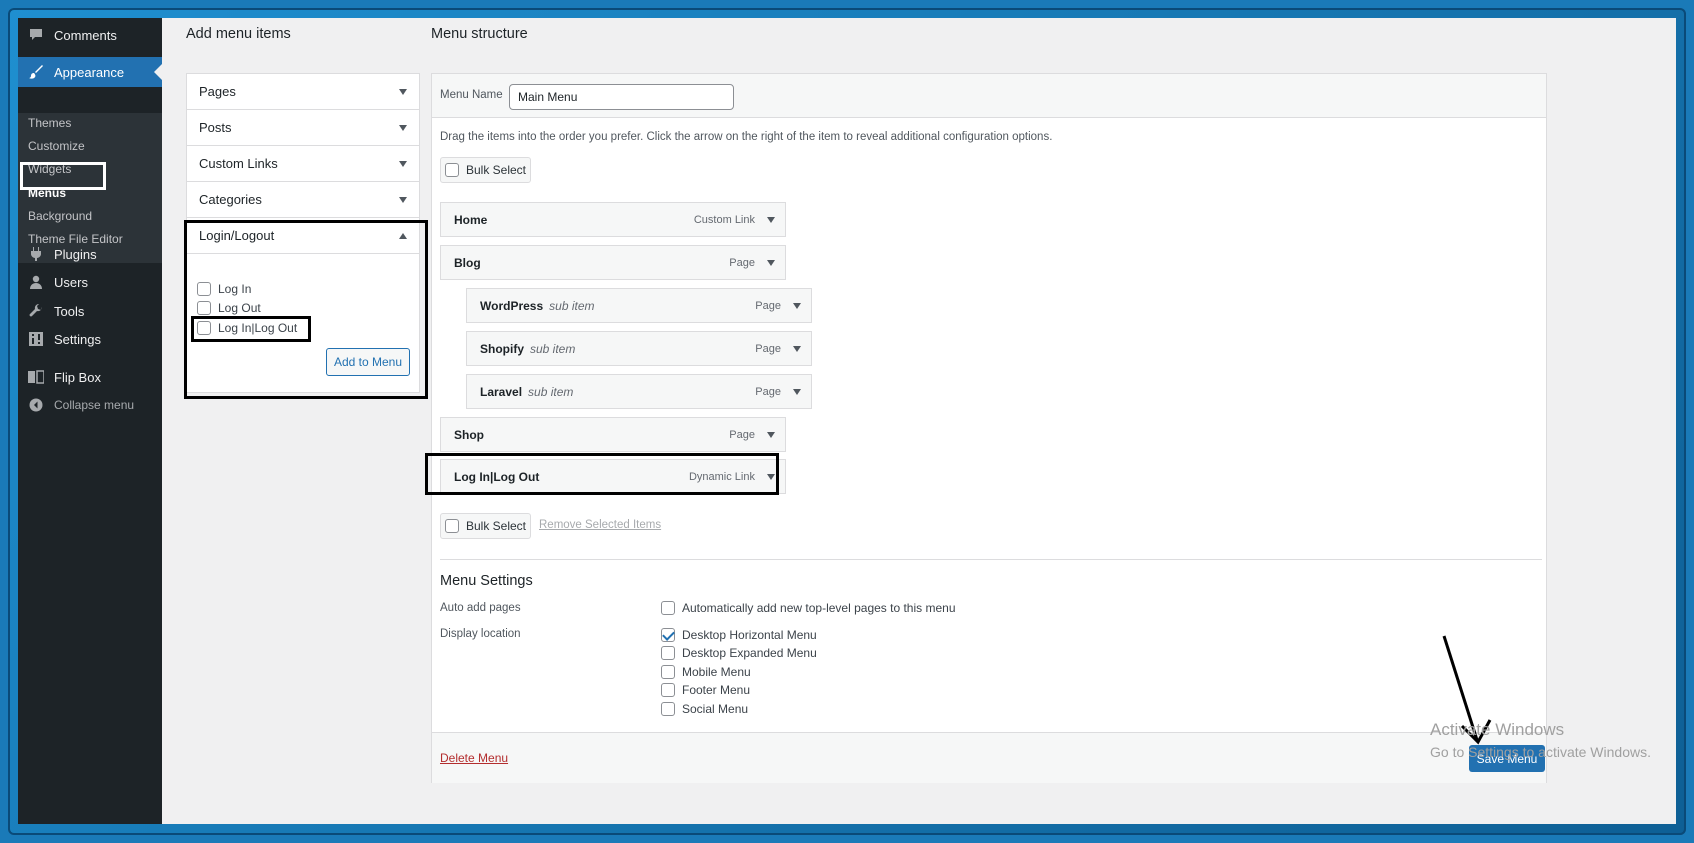 The image size is (1694, 843). I want to click on sidebar-label-plugins: Plugins, so click(75, 254).